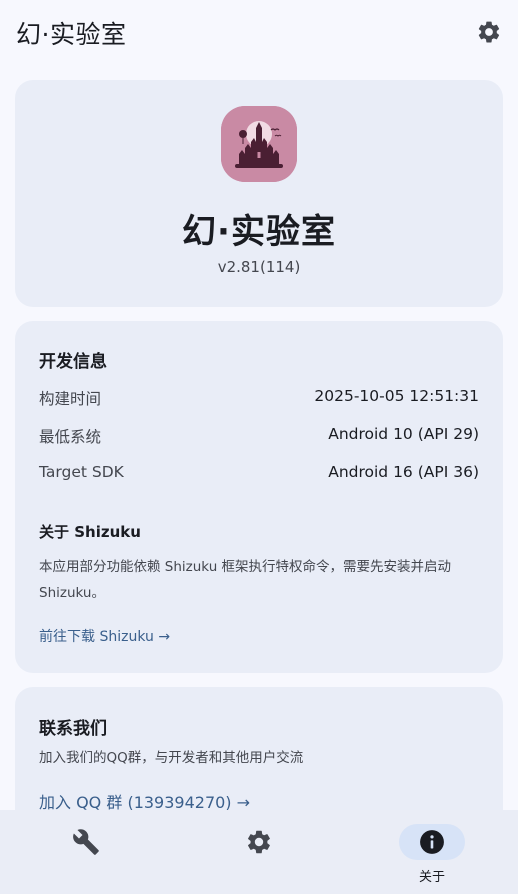 The width and height of the screenshot is (518, 894). What do you see at coordinates (171, 758) in the screenshot?
I see `contact-description: 加入我们的QQ群，与开发者和其他用户交流` at bounding box center [171, 758].